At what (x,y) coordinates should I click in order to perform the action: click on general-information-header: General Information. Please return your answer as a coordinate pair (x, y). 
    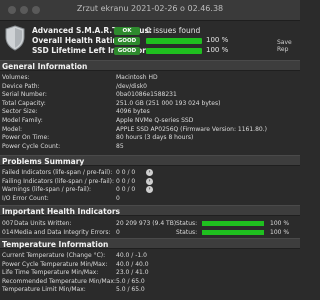
    Looking at the image, I should click on (150, 65).